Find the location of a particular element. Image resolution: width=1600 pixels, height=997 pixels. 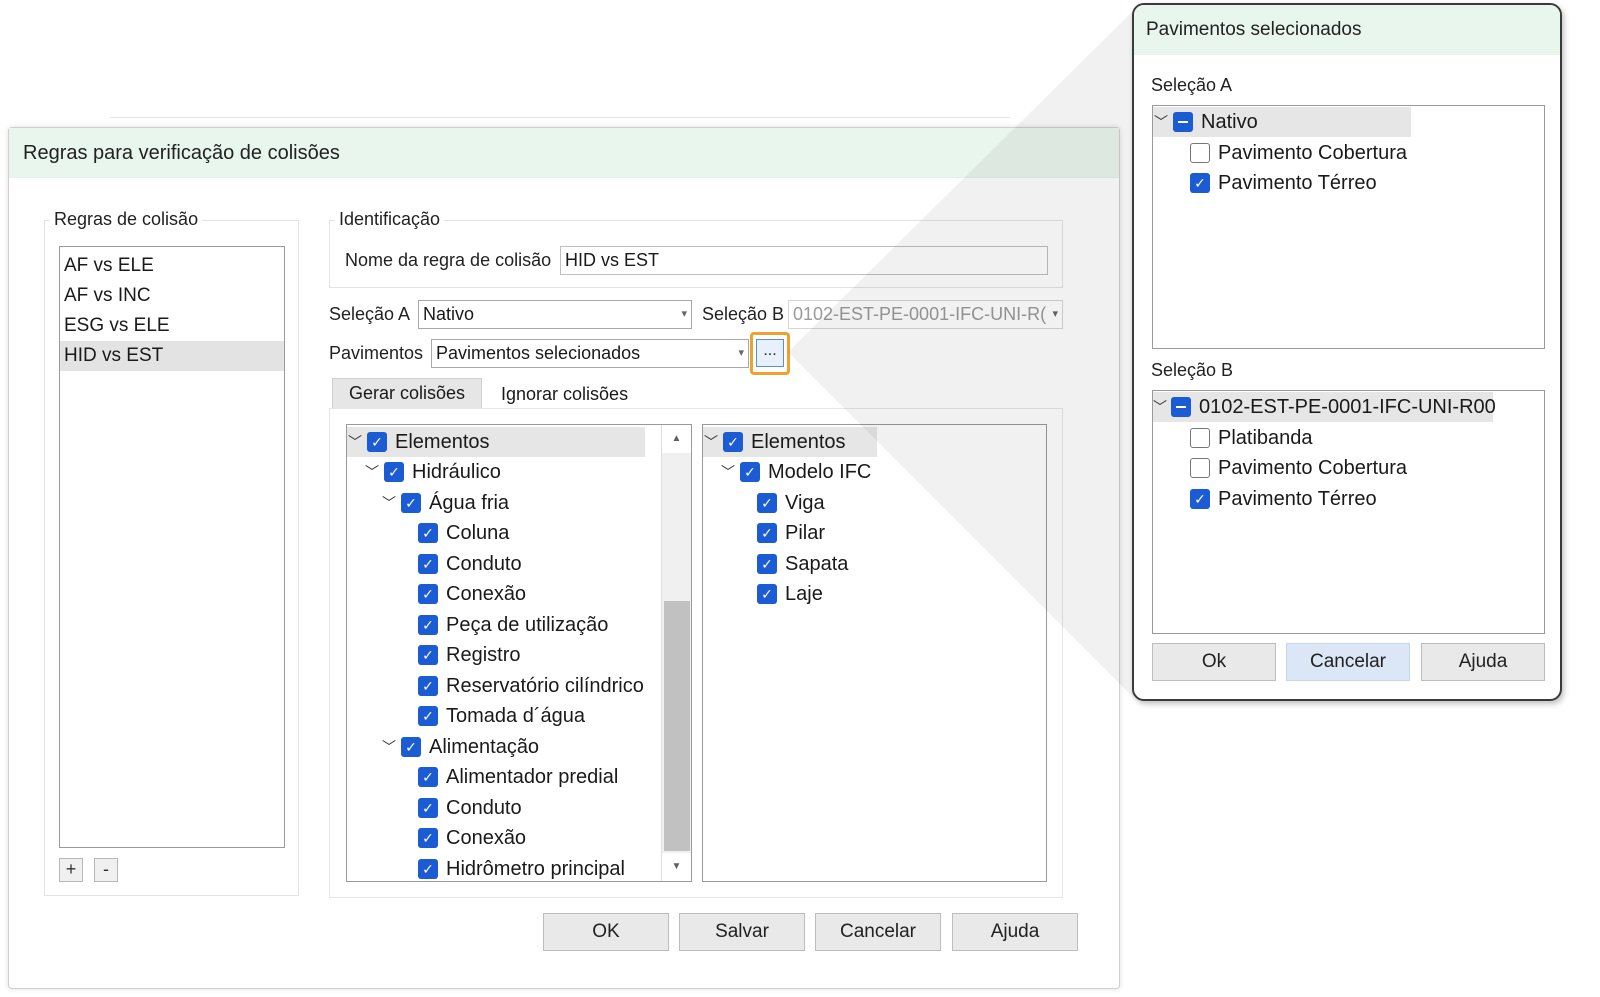

save-button: Salvar is located at coordinates (742, 932).